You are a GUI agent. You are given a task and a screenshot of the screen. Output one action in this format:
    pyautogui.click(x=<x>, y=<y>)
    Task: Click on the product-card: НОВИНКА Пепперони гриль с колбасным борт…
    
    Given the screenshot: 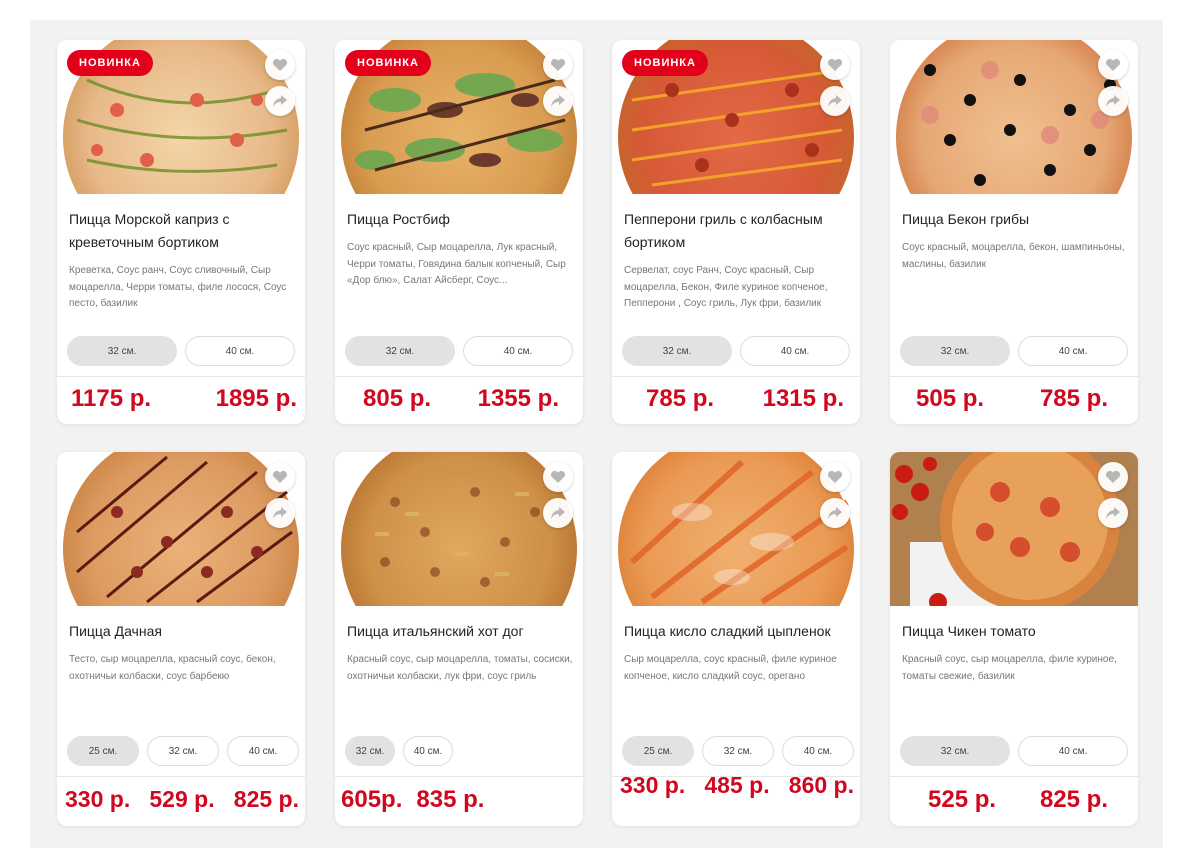 What is the action you would take?
    pyautogui.click(x=736, y=232)
    